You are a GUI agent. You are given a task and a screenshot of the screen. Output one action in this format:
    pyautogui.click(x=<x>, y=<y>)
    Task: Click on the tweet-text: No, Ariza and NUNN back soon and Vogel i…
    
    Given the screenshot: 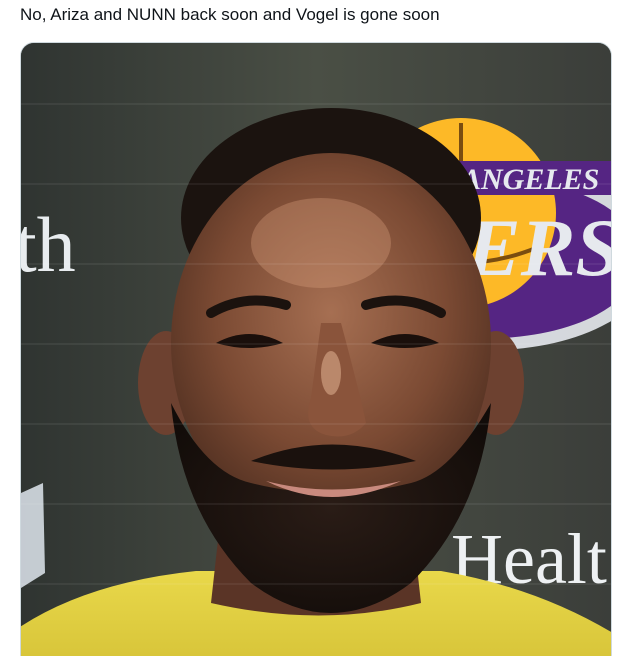 What is the action you would take?
    pyautogui.click(x=230, y=14)
    